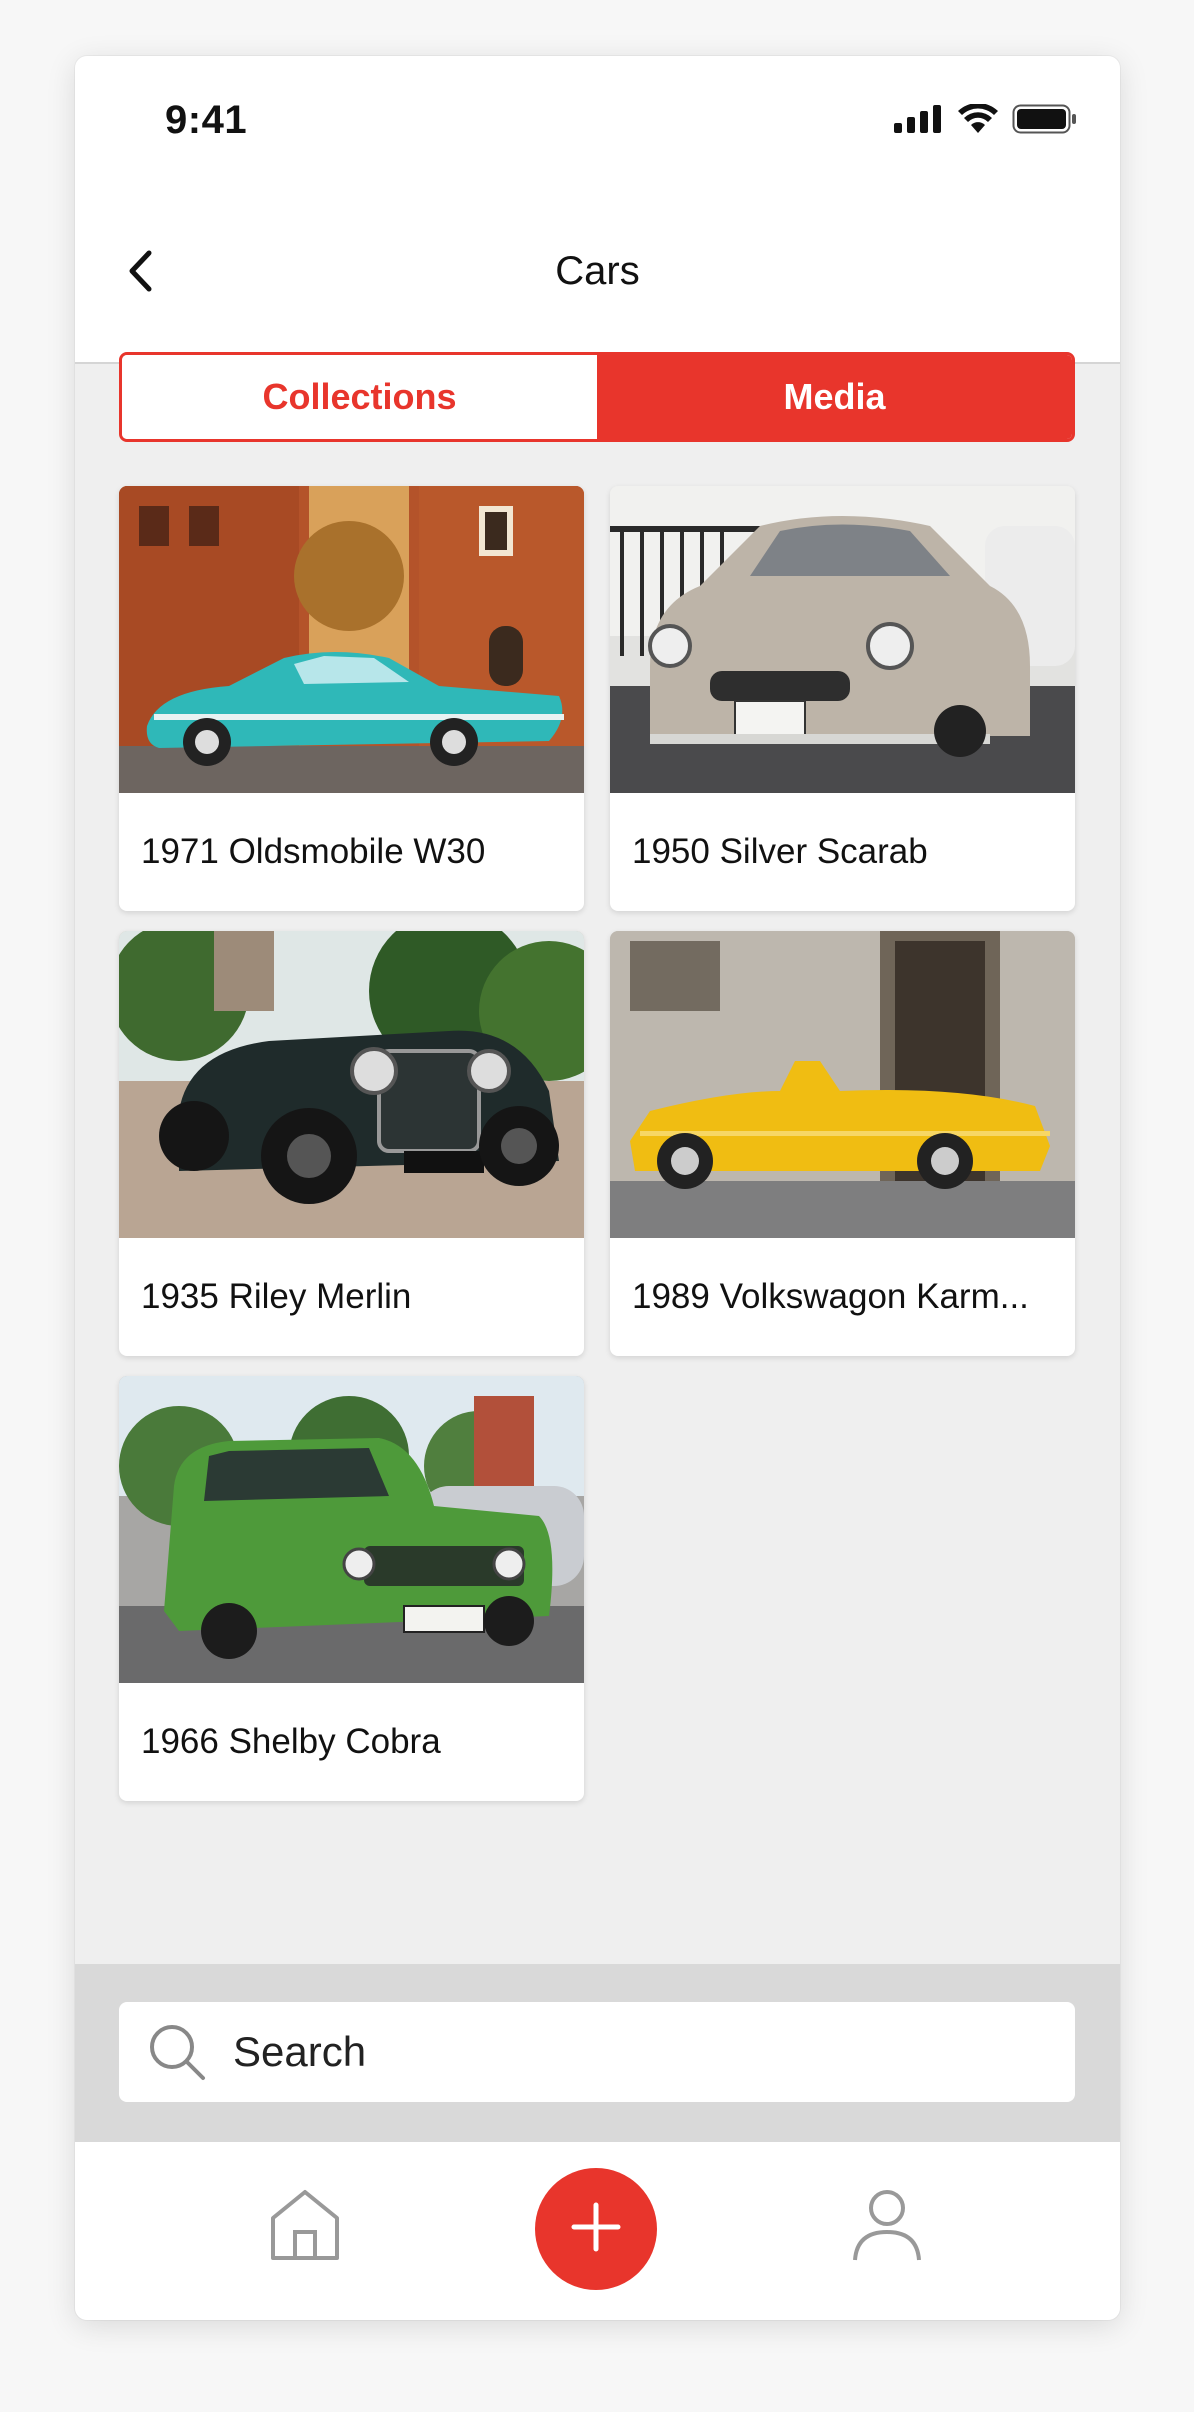  I want to click on segment-media: Media, so click(834, 397).